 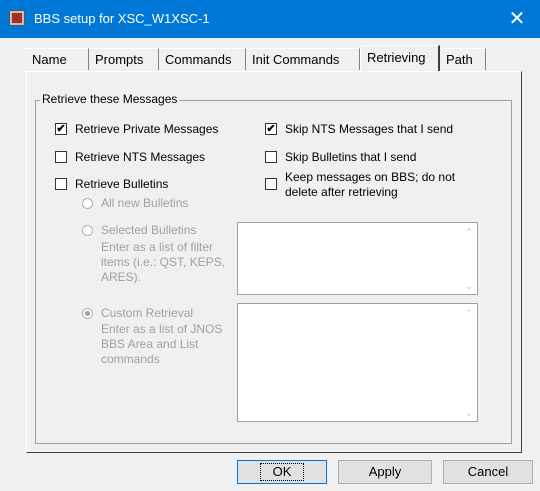 What do you see at coordinates (351, 157) in the screenshot?
I see `skip-bulletins-label: Skip Bulletins that I send` at bounding box center [351, 157].